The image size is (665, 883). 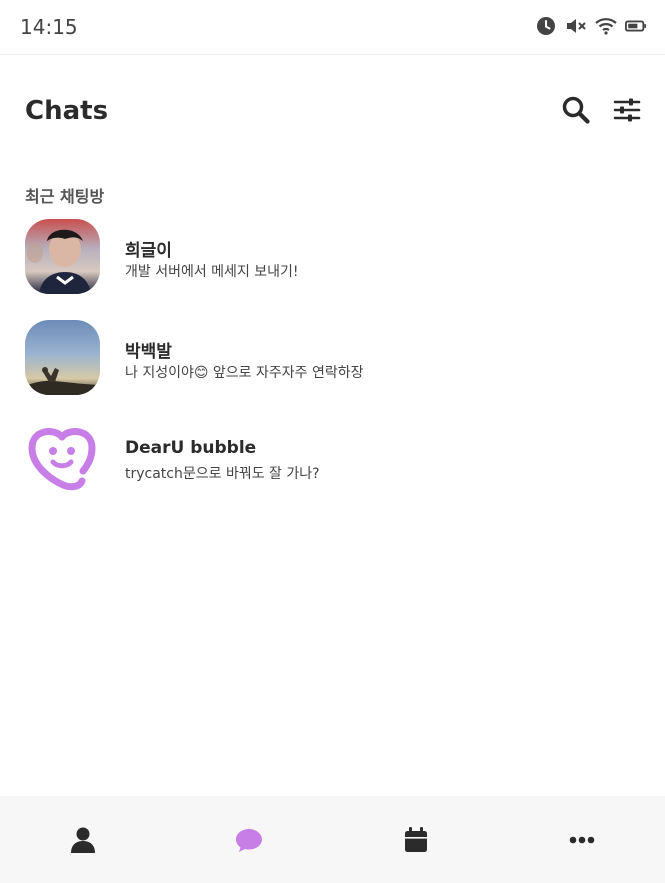 What do you see at coordinates (546, 26) in the screenshot?
I see `alarm-icon` at bounding box center [546, 26].